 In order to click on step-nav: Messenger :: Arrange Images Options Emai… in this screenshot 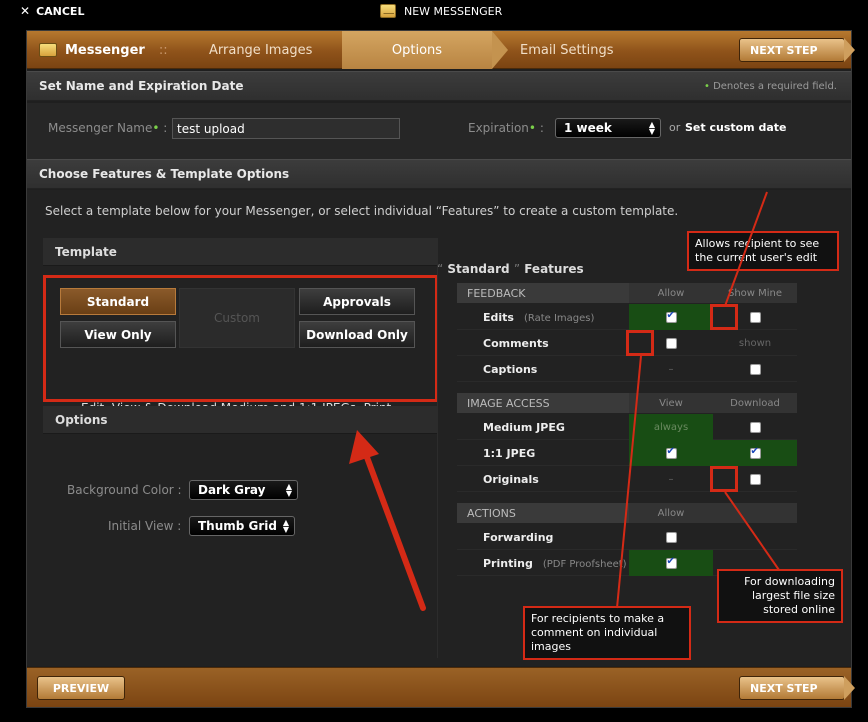, I will do `click(441, 50)`.